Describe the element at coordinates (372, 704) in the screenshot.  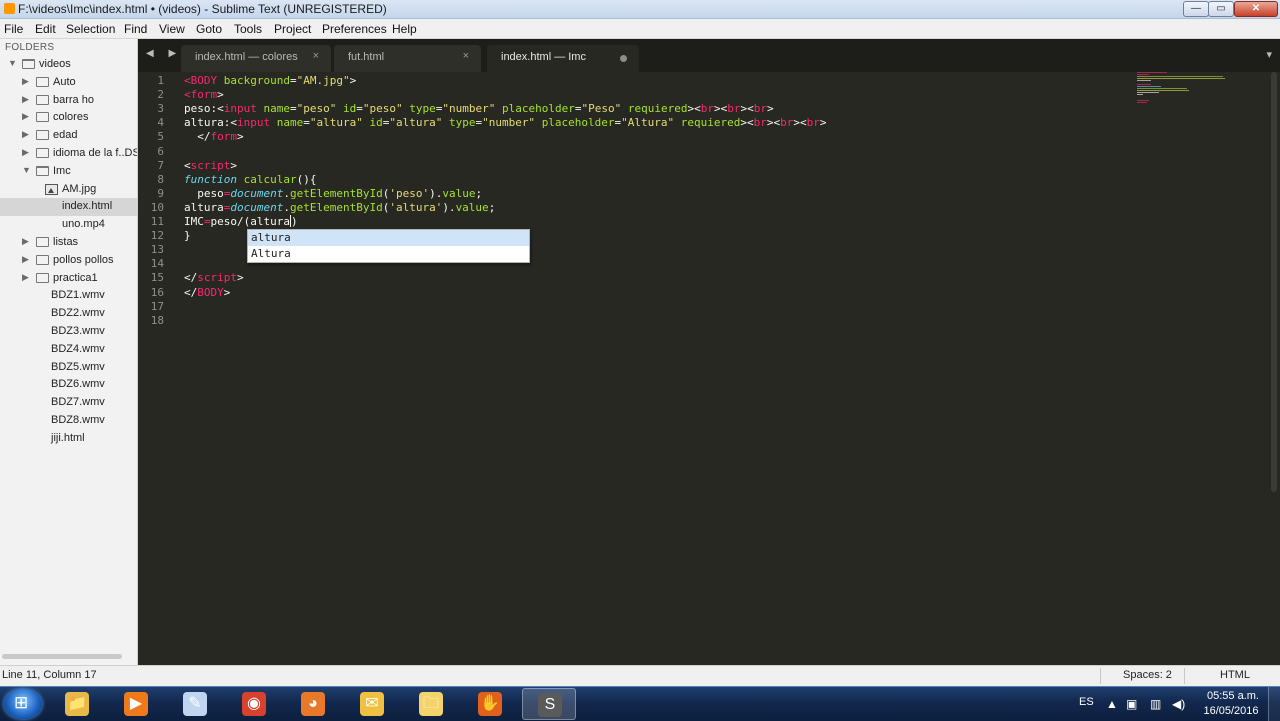
I see `messenger-taskbar-button: ✉` at that location.